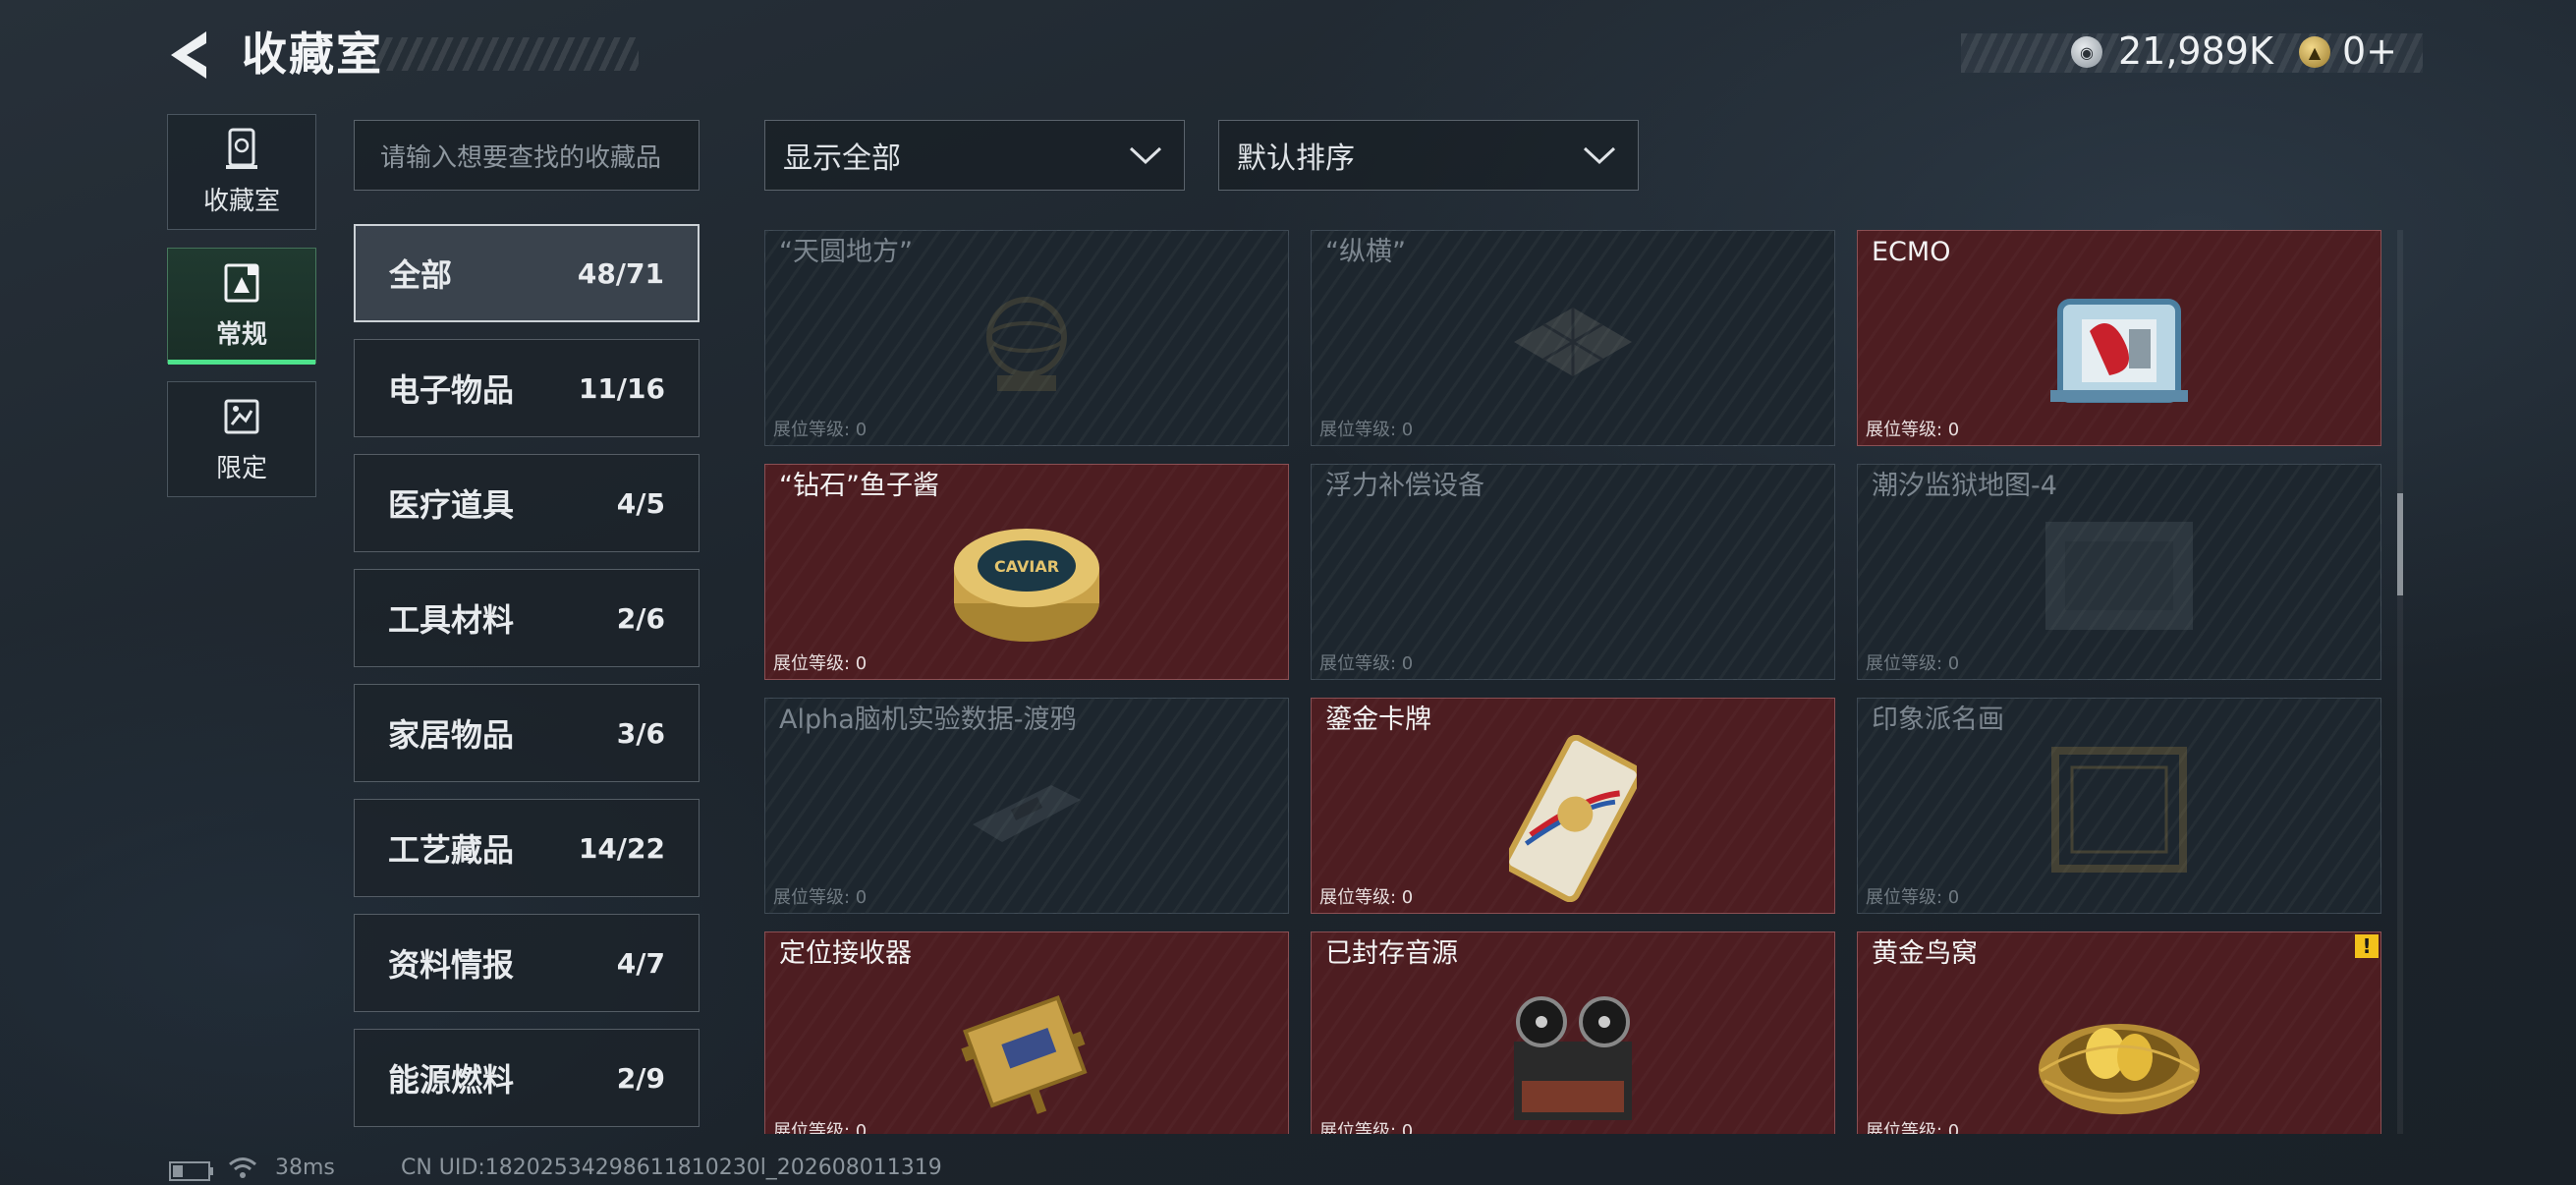 The width and height of the screenshot is (2576, 1185). I want to click on category-tools: 工具材料 2/6, so click(527, 618).